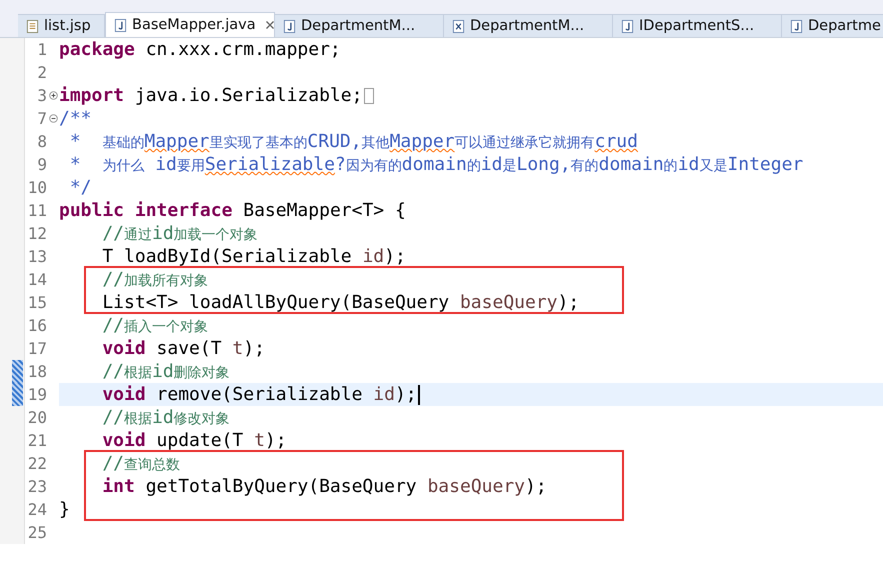 The height and width of the screenshot is (567, 883). What do you see at coordinates (165, 417) in the screenshot?
I see `code-line: //根据id修改对象` at bounding box center [165, 417].